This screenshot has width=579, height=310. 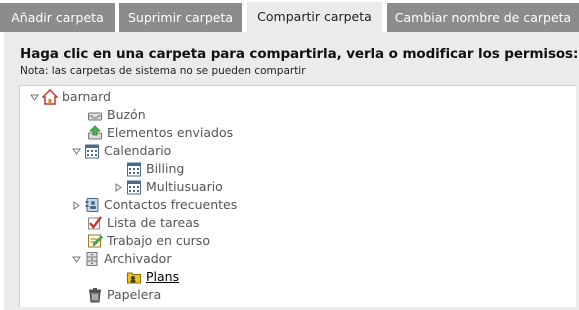 What do you see at coordinates (162, 277) in the screenshot?
I see `tree-node-label: Plans` at bounding box center [162, 277].